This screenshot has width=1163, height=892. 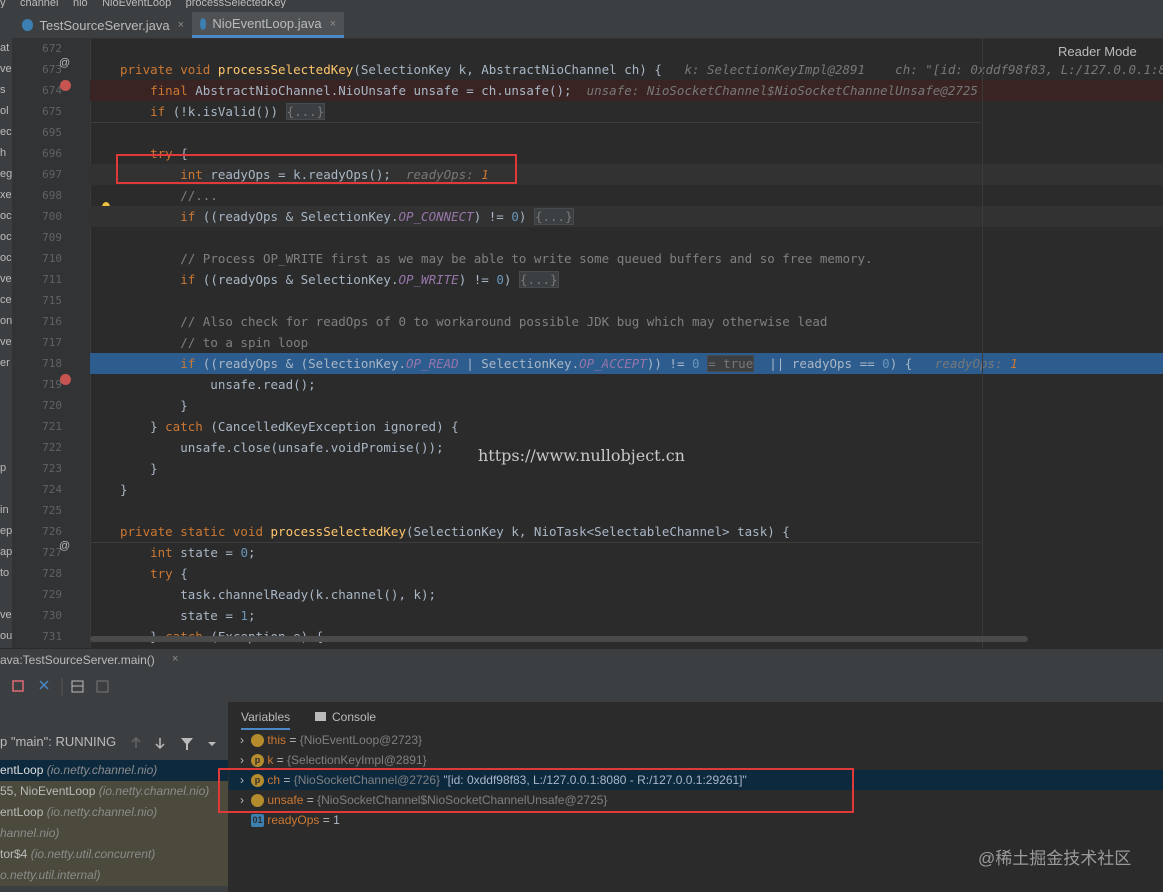 What do you see at coordinates (43, 132) in the screenshot?
I see `line-number: 695` at bounding box center [43, 132].